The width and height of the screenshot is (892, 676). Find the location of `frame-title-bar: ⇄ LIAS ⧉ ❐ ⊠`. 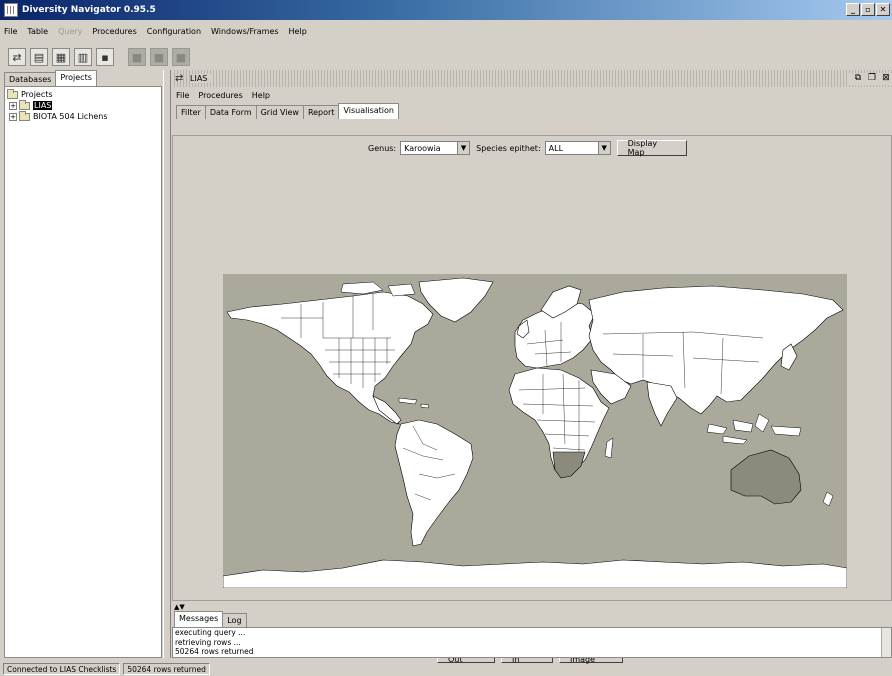

frame-title-bar: ⇄ LIAS ⧉ ❐ ⊠ is located at coordinates (532, 78).